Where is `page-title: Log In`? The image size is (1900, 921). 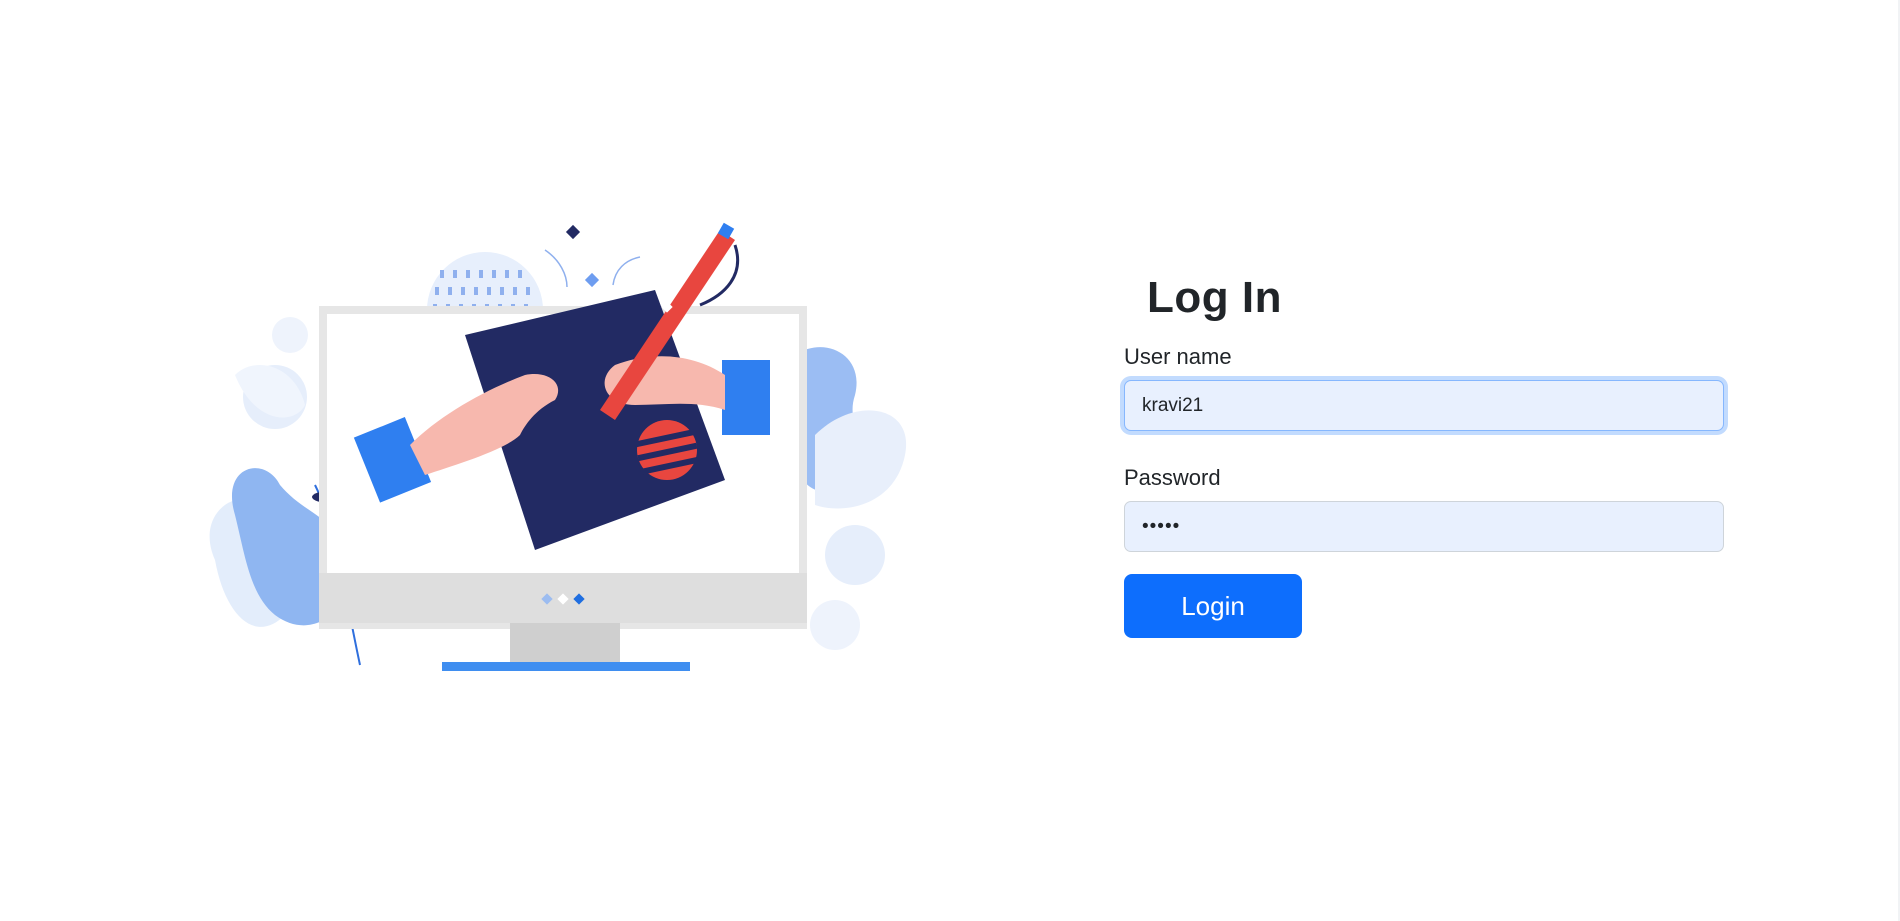
page-title: Log In is located at coordinates (1214, 297).